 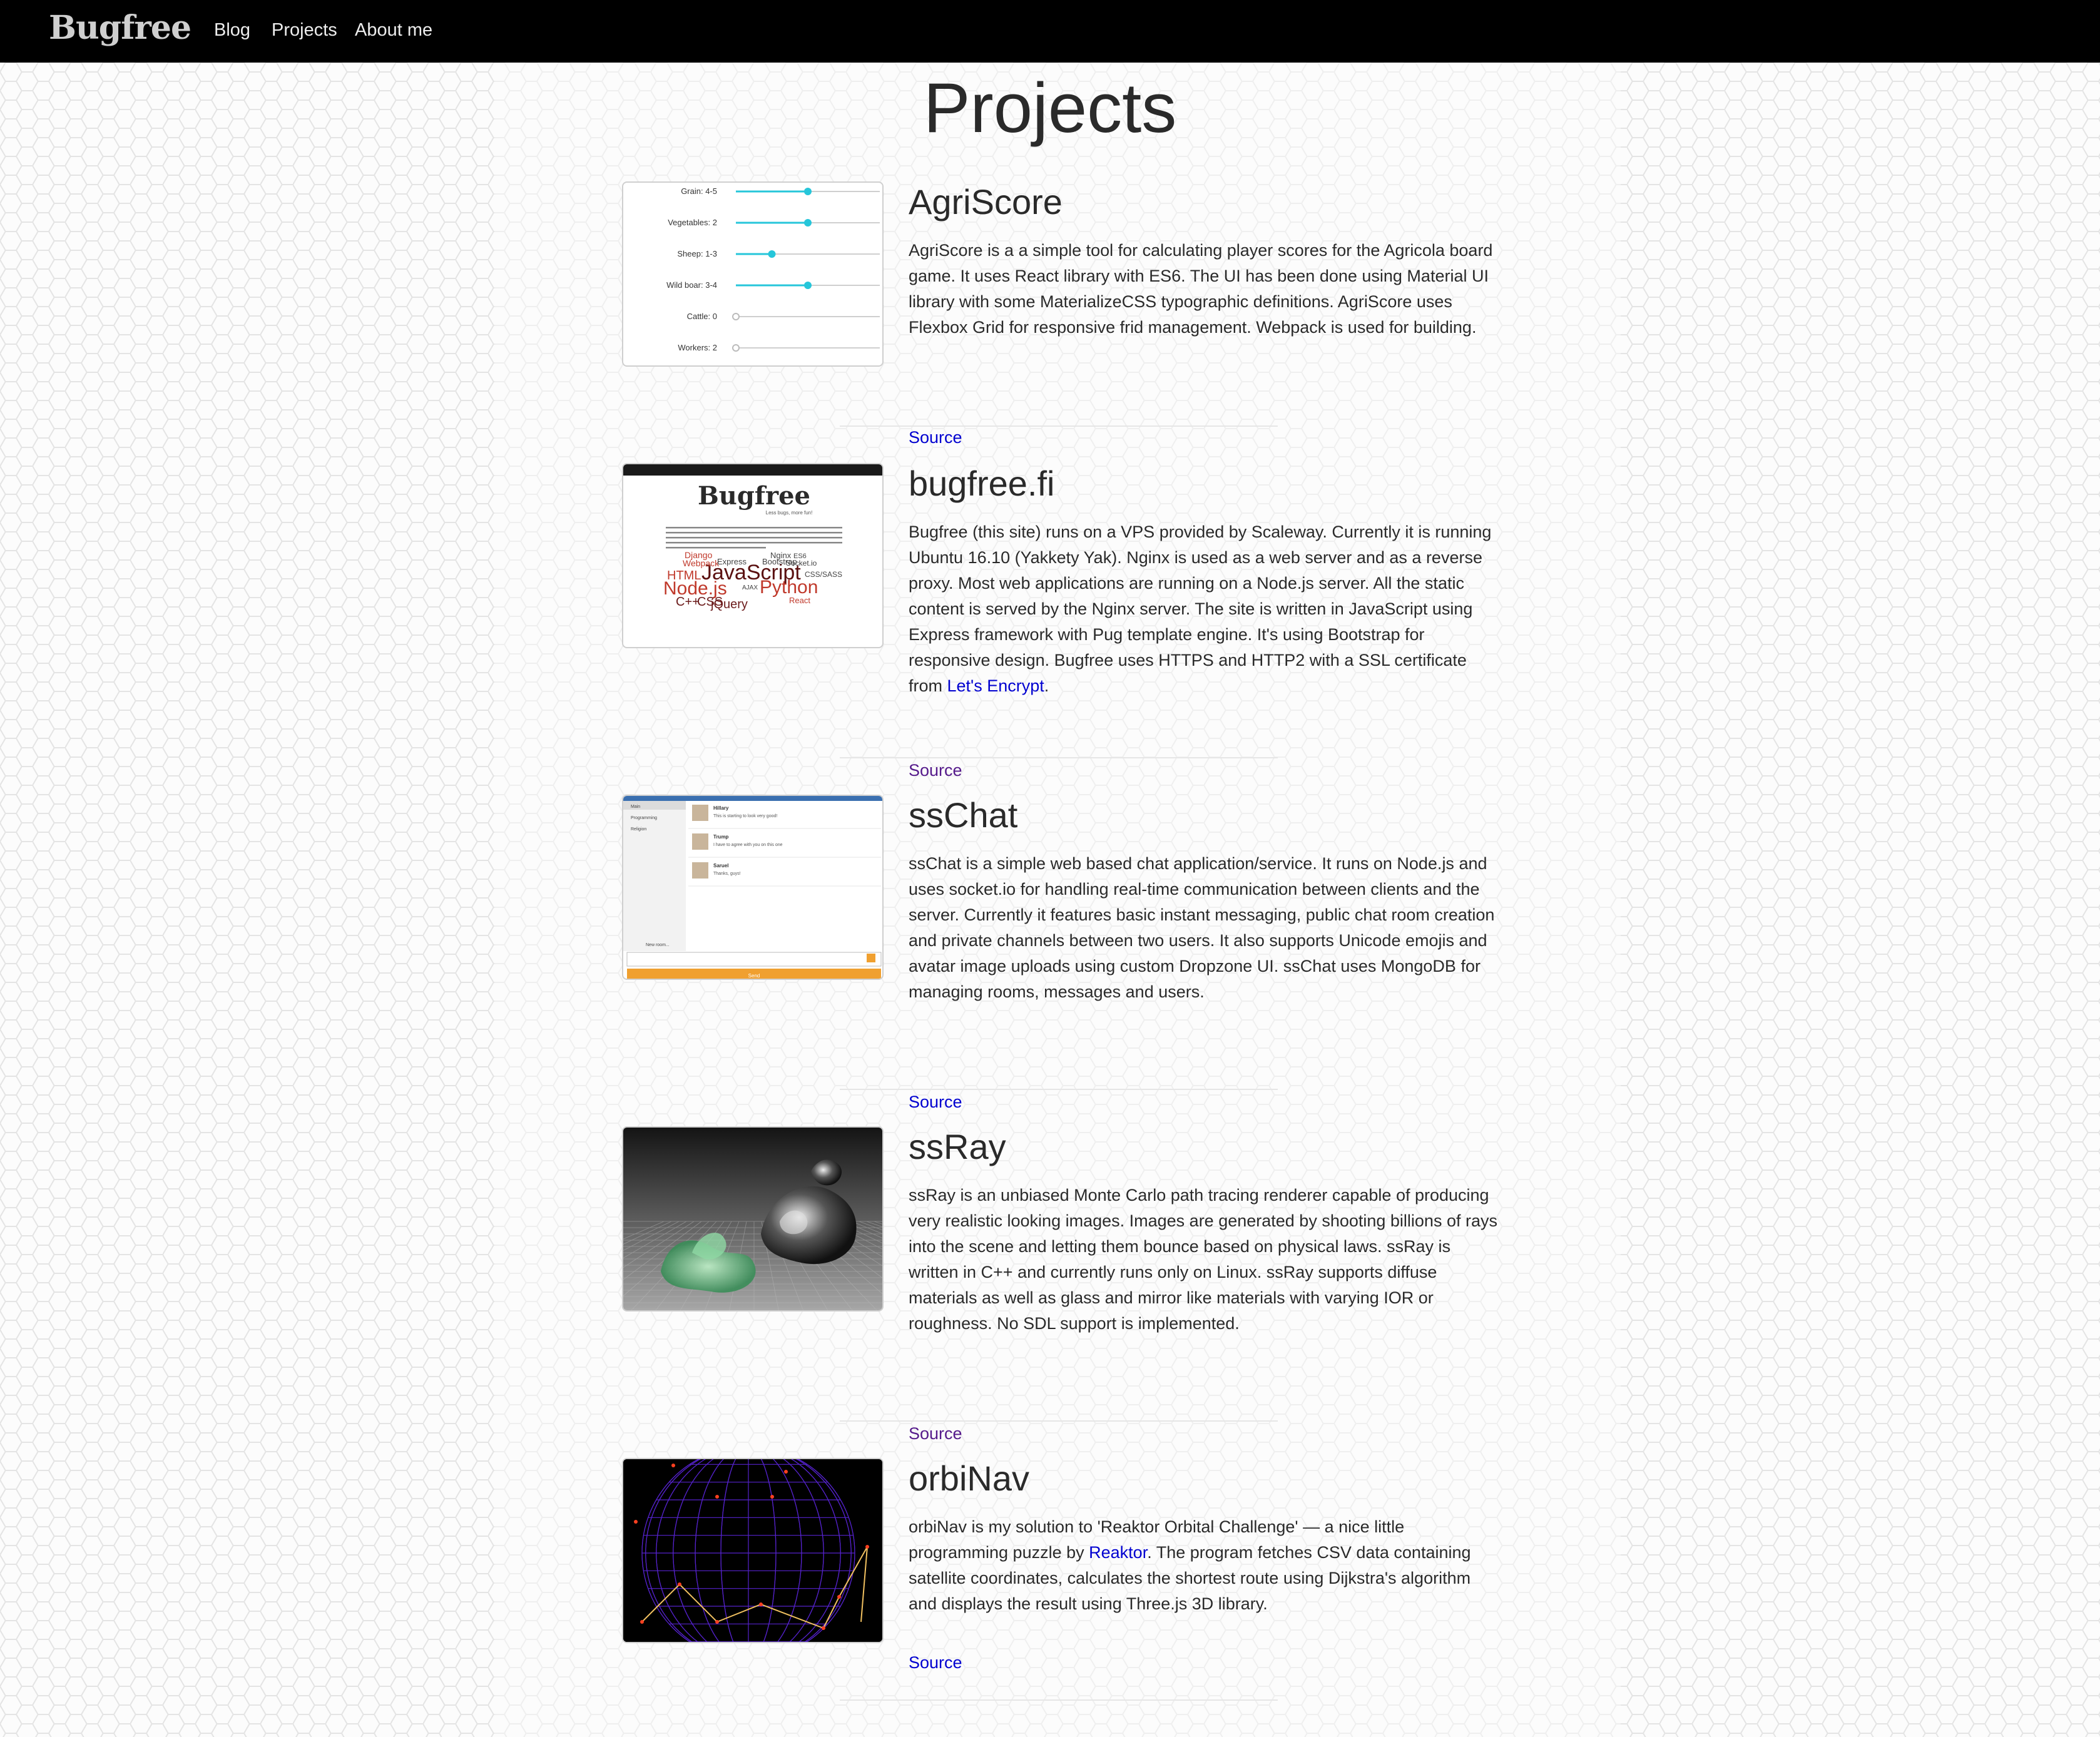 I want to click on orbinav-globe-preview, so click(x=752, y=1550).